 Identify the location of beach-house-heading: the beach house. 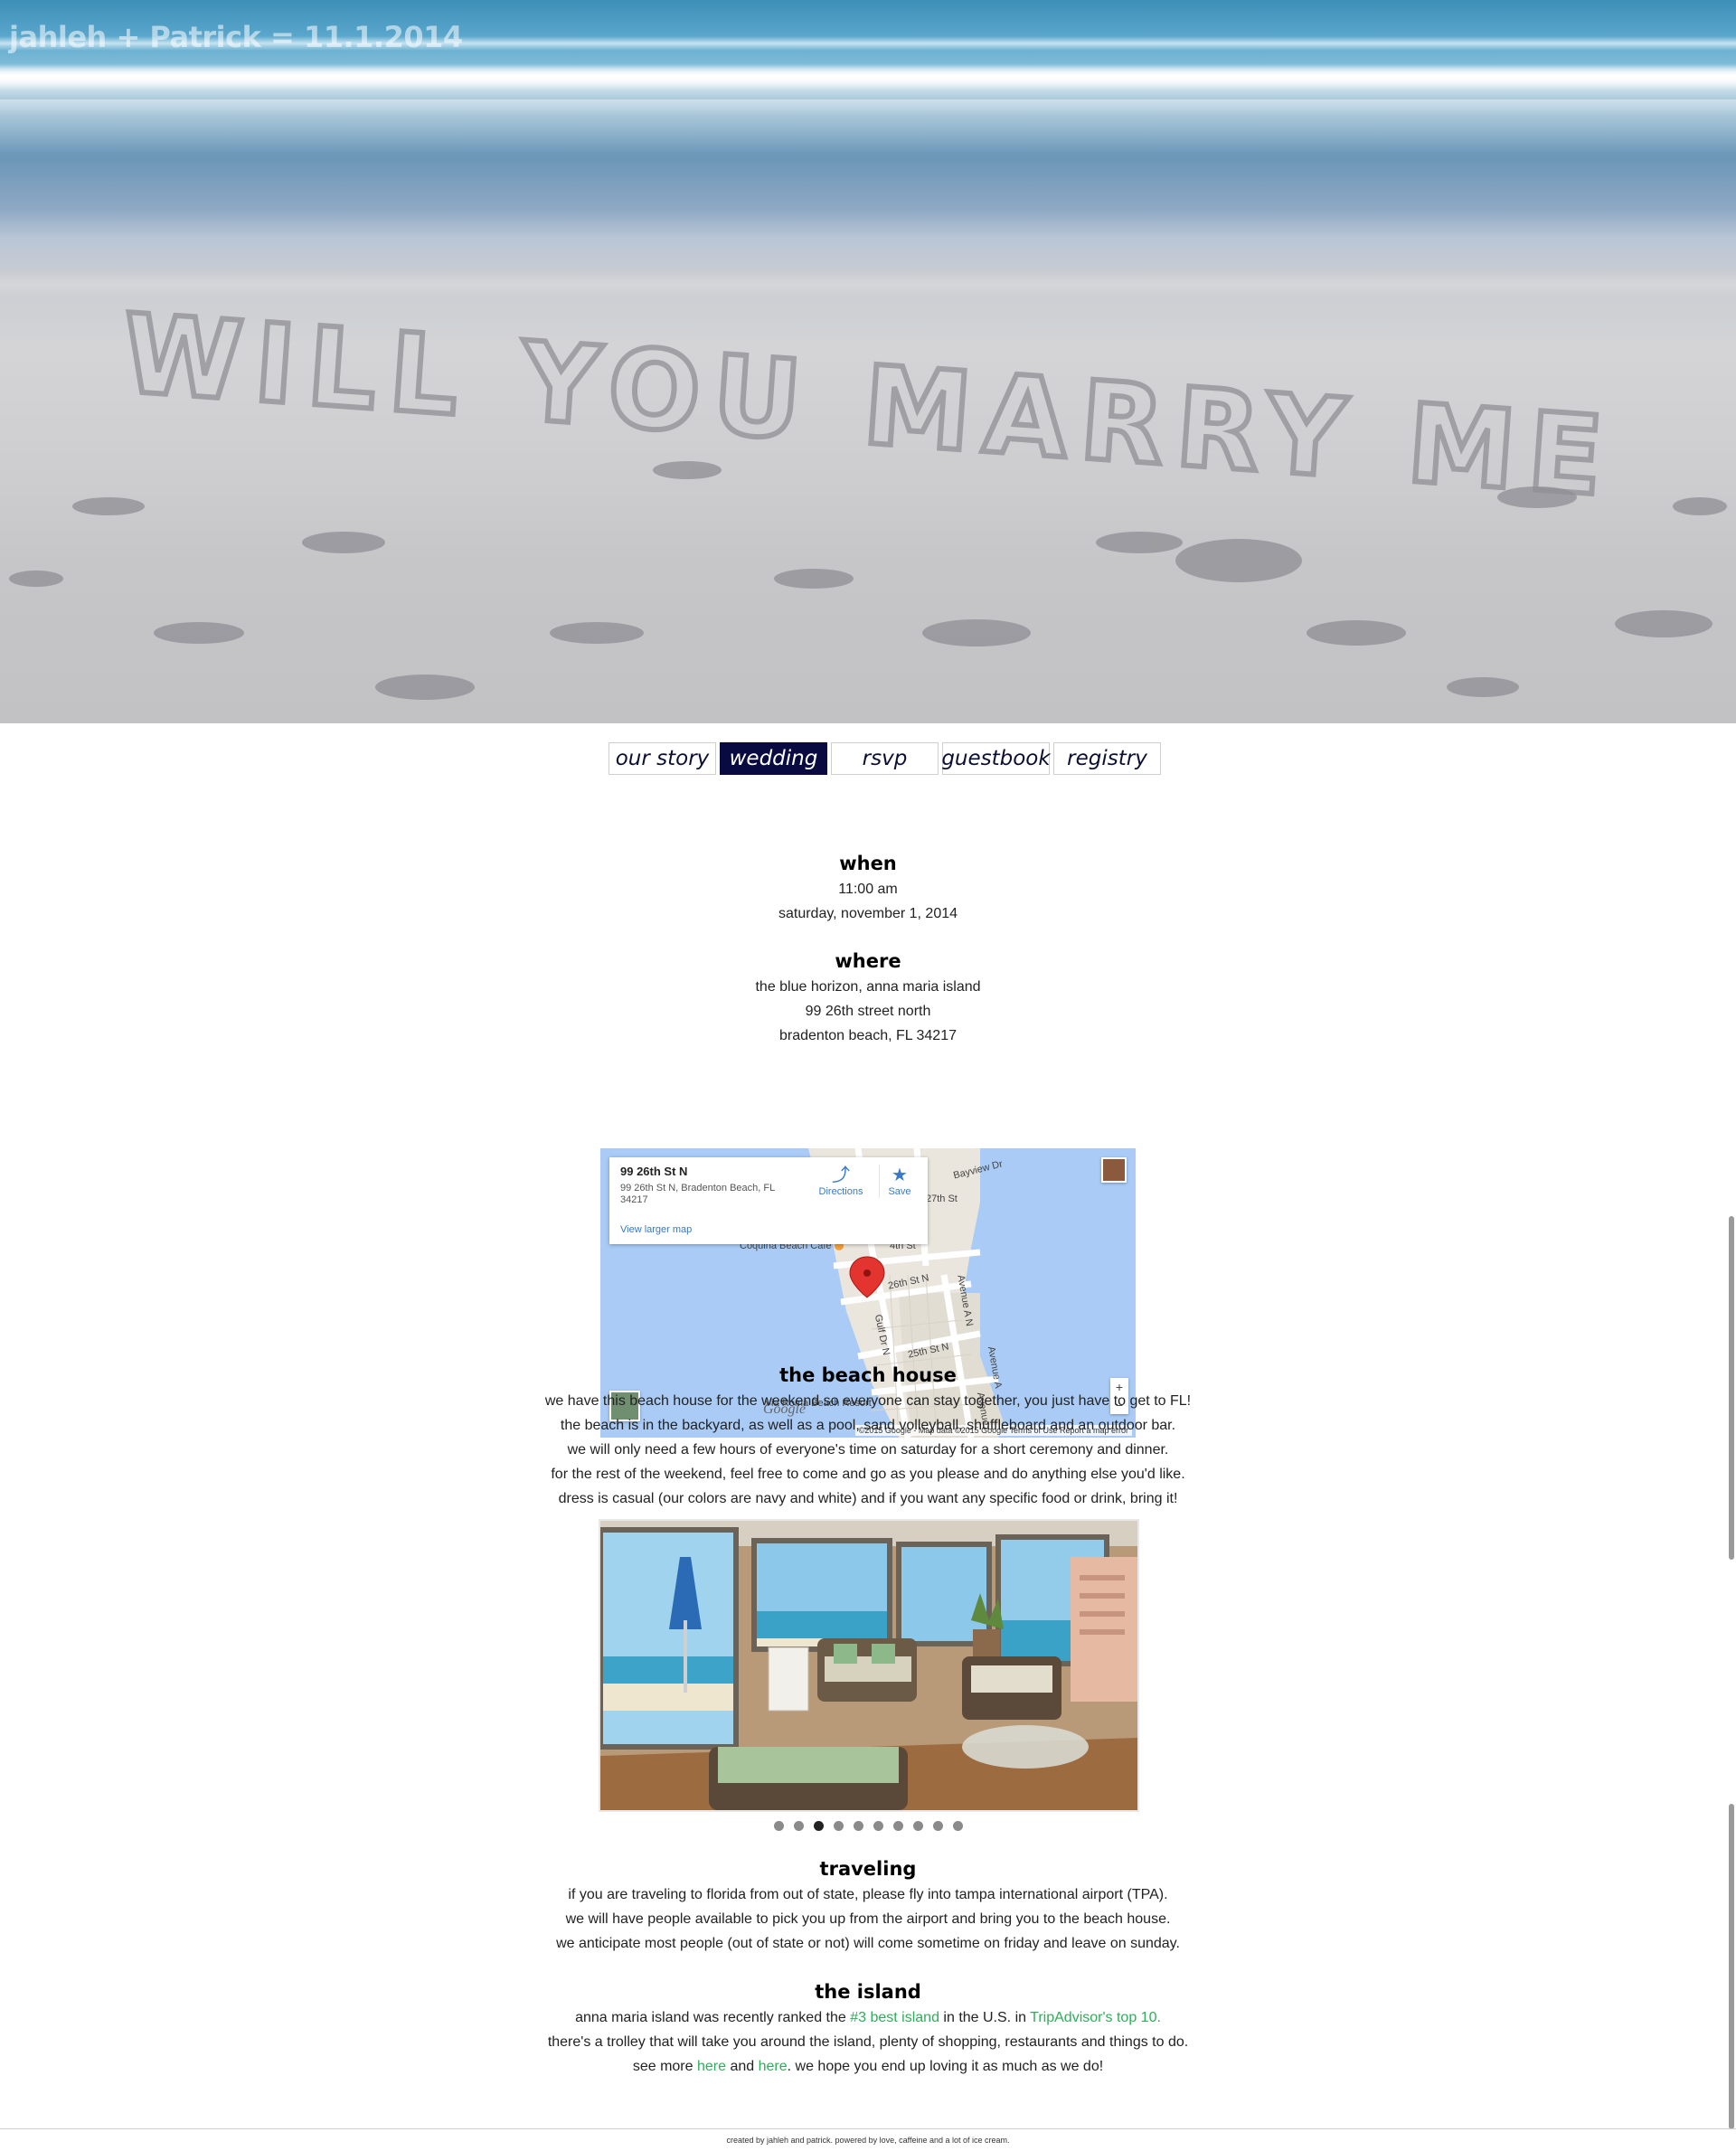
(868, 1375).